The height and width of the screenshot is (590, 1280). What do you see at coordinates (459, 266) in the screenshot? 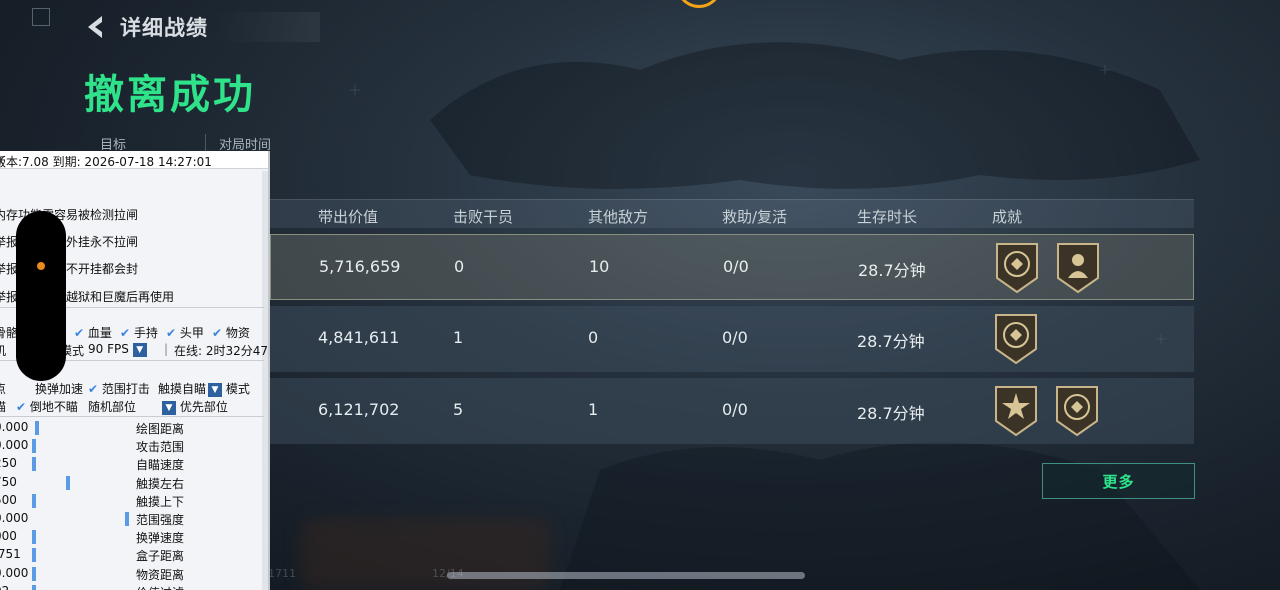
I see `cell-defeated: 0` at bounding box center [459, 266].